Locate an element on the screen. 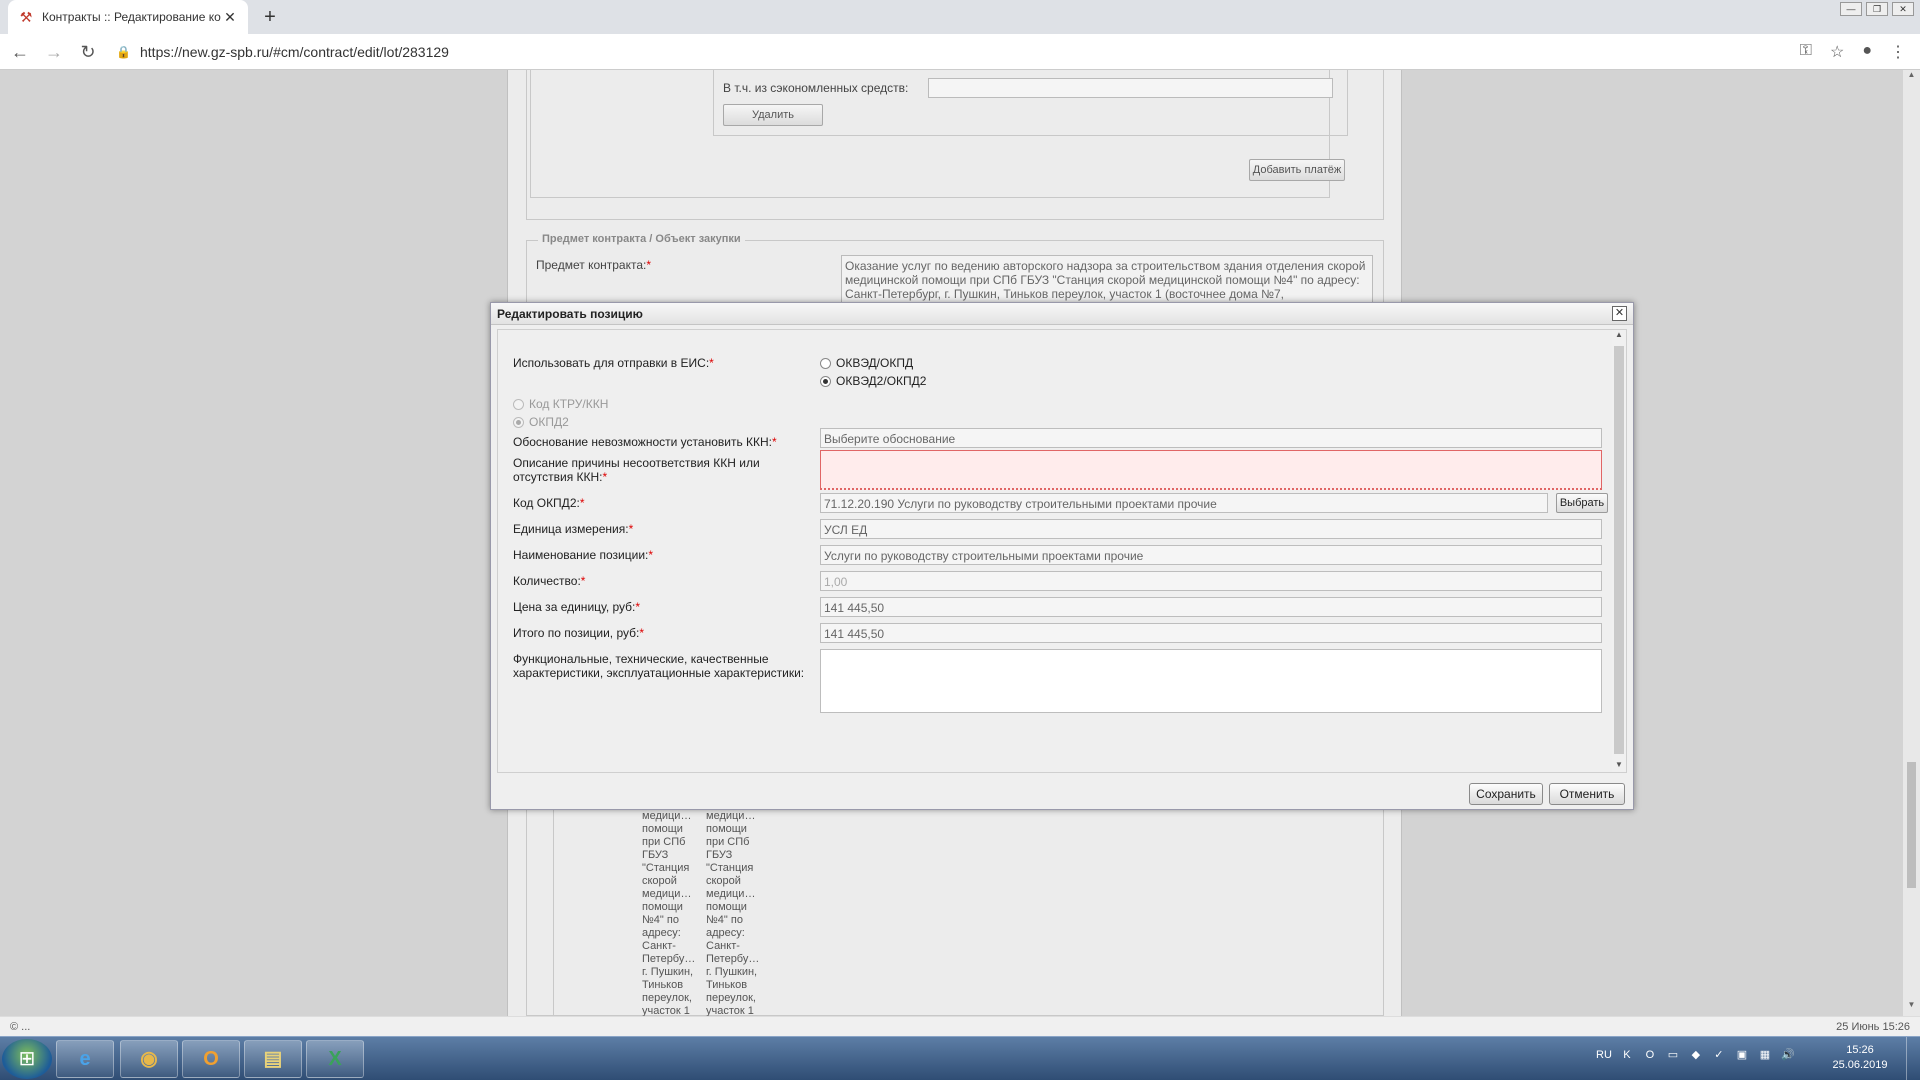  page-scrollbar: ▲ ▼ is located at coordinates (1911, 543).